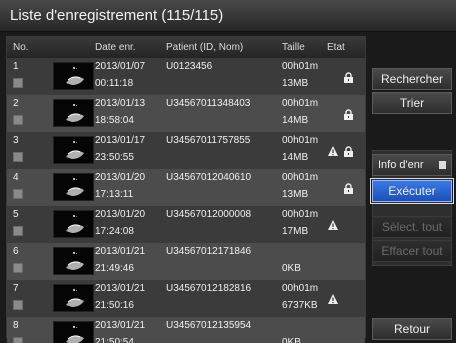  What do you see at coordinates (401, 165) in the screenshot?
I see `info-label: Info d'enr` at bounding box center [401, 165].